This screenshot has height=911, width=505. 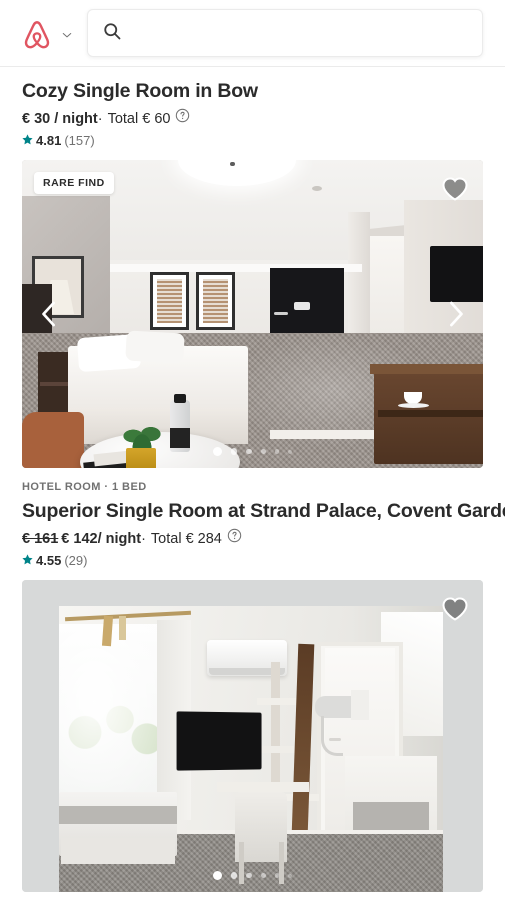 What do you see at coordinates (252, 538) in the screenshot?
I see `price-line: € 161 € 142/ night · Total € 284` at bounding box center [252, 538].